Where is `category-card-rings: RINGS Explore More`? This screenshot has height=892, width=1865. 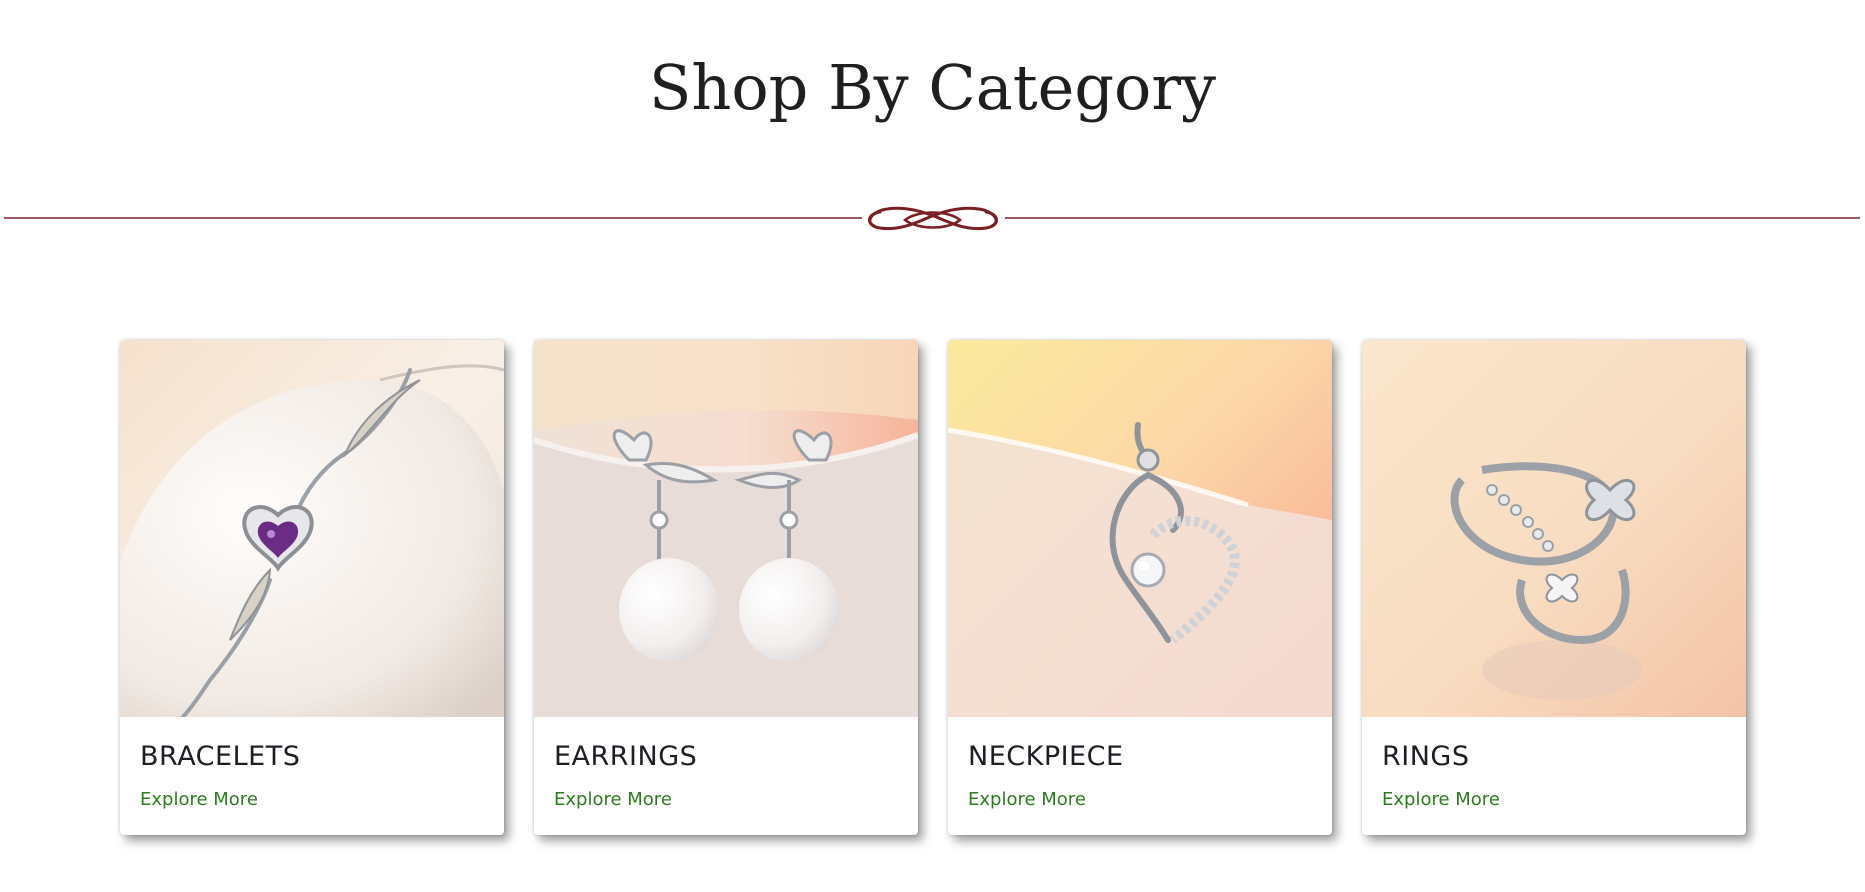
category-card-rings: RINGS Explore More is located at coordinates (1554, 587).